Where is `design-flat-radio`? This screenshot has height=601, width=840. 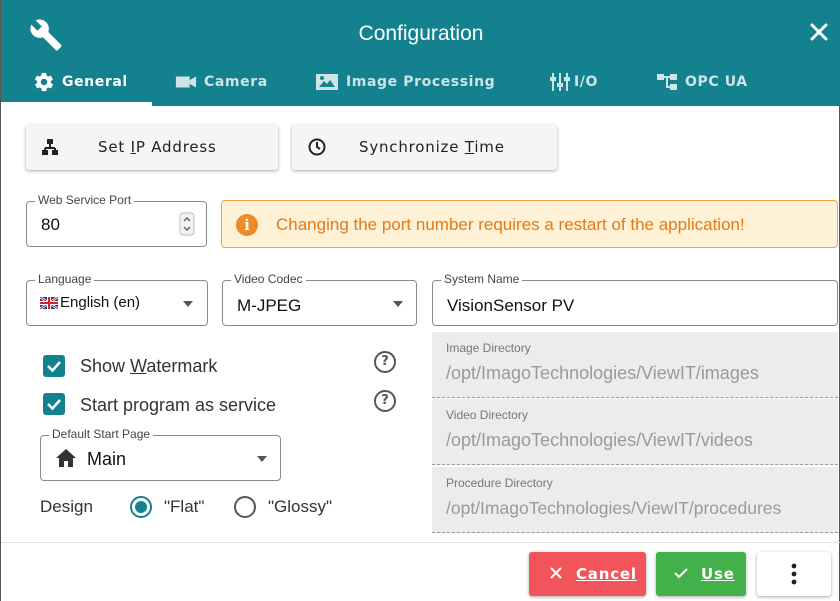
design-flat-radio is located at coordinates (141, 507).